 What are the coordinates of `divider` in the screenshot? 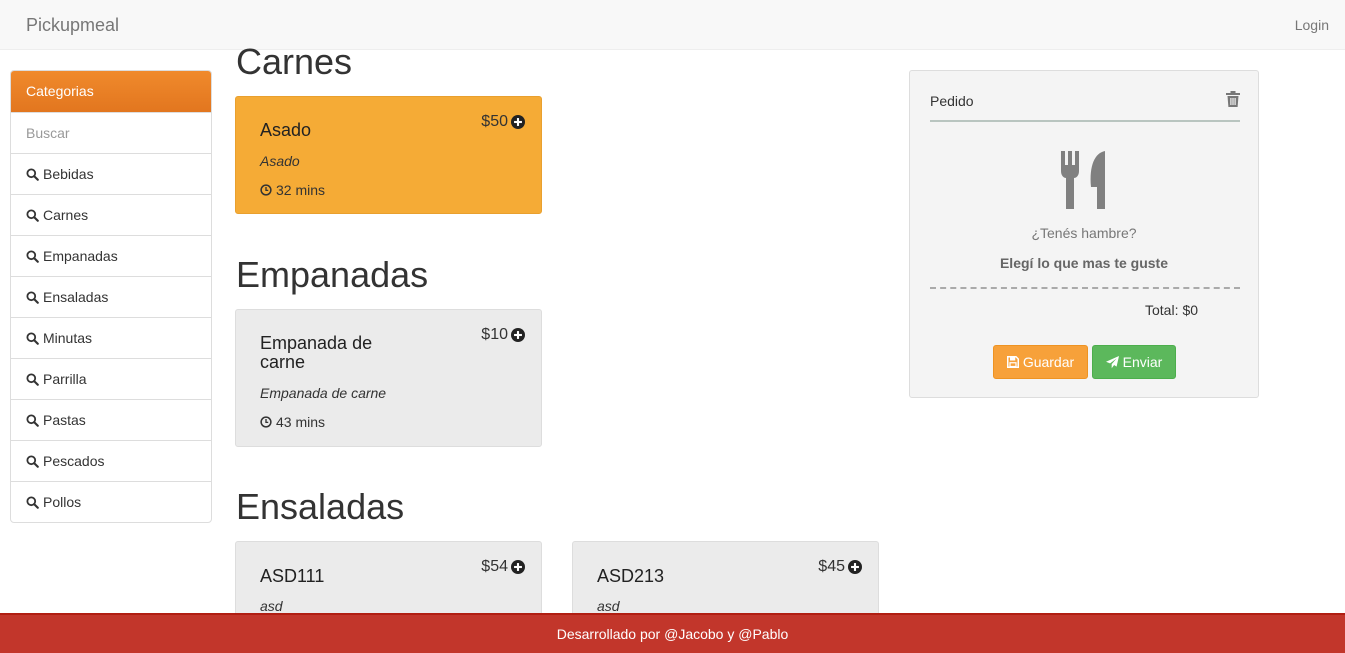 It's located at (1085, 121).